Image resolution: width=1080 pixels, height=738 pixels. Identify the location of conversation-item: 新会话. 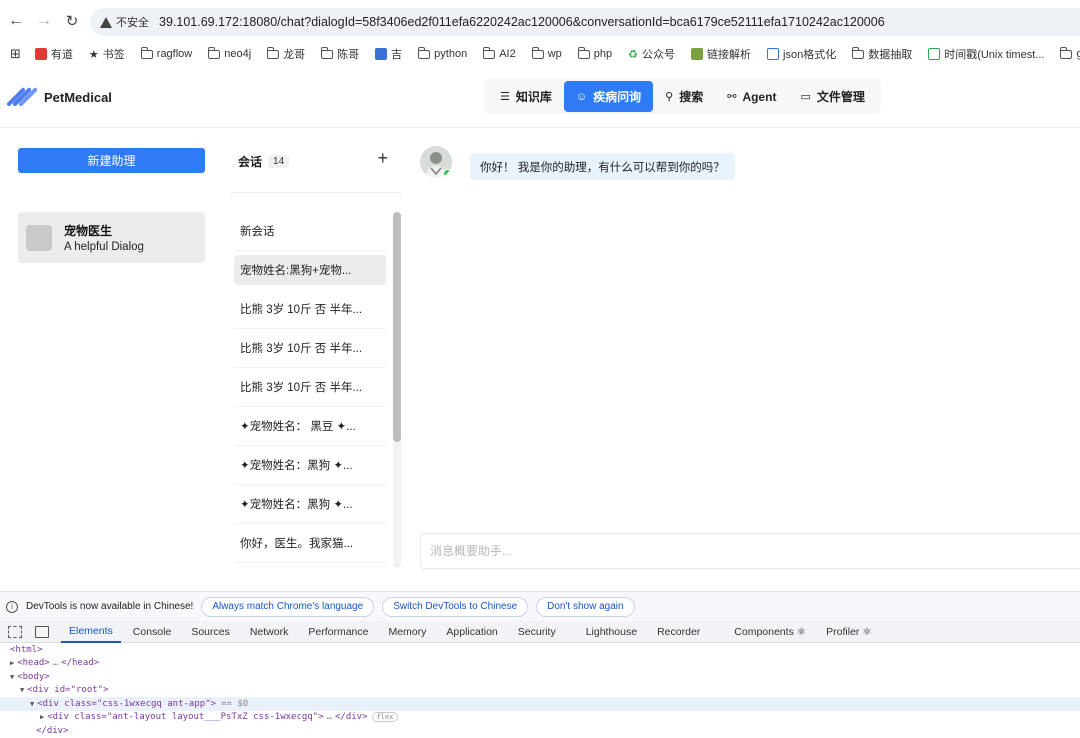
(310, 231).